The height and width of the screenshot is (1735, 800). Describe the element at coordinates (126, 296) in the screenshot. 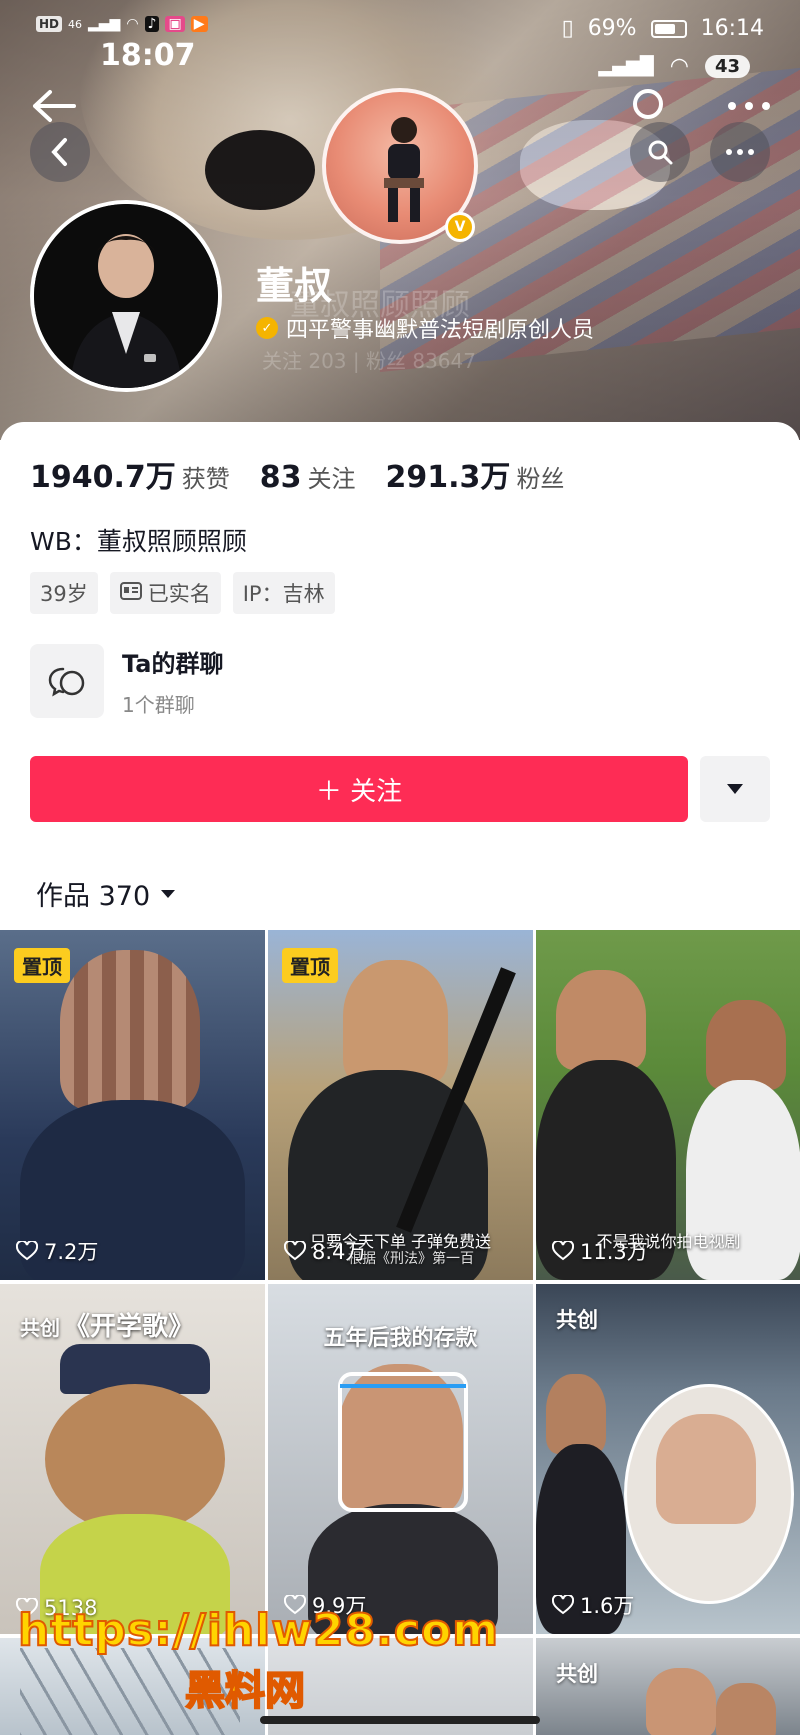

I see `avatar` at that location.